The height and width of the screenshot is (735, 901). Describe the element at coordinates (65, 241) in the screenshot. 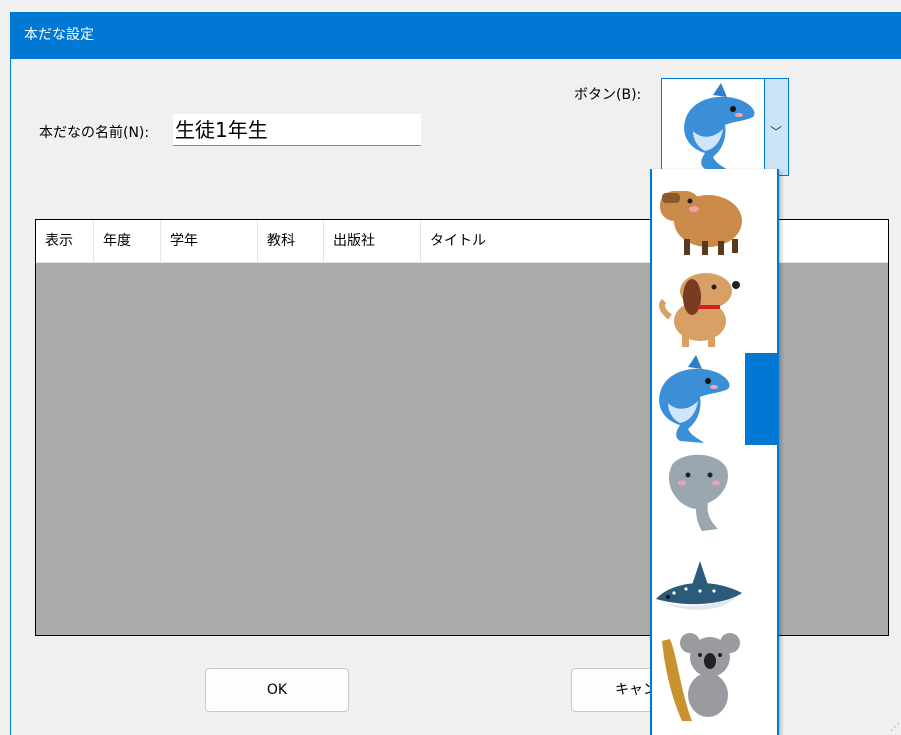

I see `column-header-display: 表示` at that location.